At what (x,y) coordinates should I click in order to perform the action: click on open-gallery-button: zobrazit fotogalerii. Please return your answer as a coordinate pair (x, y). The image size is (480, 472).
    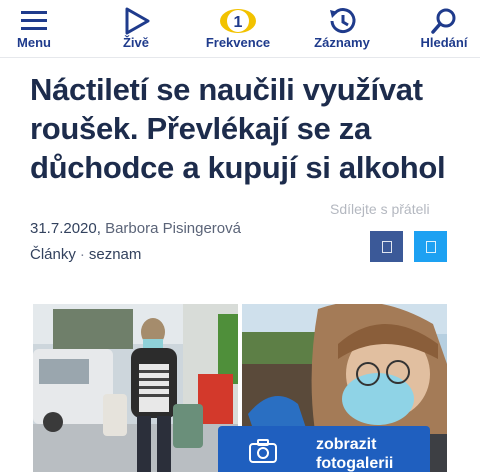
    Looking at the image, I should click on (324, 449).